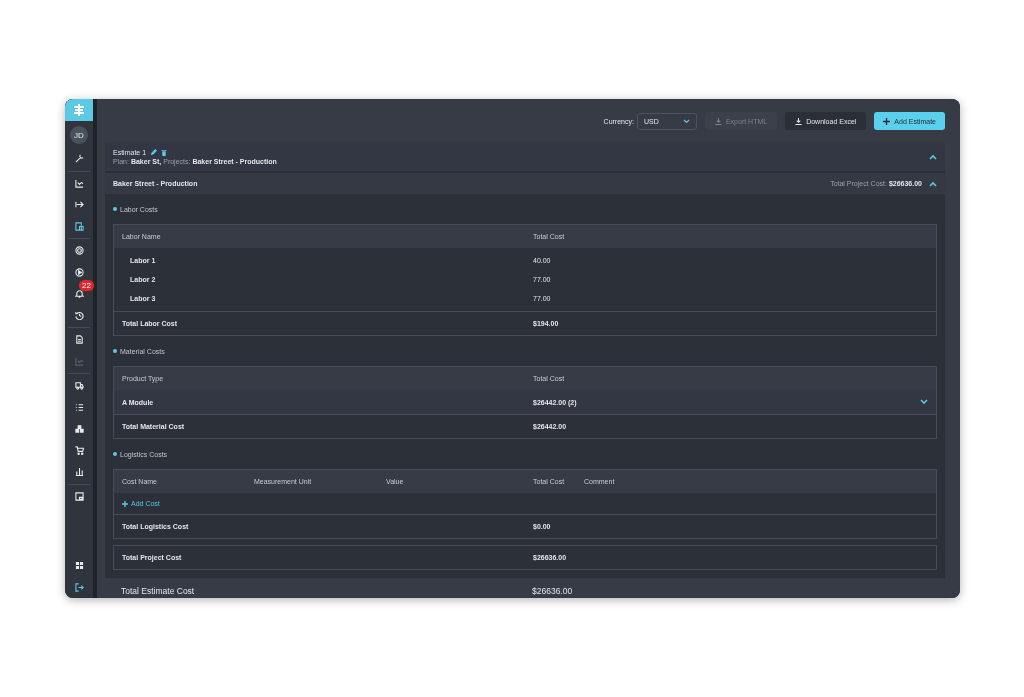 This screenshot has height=697, width=1024. Describe the element at coordinates (154, 152) in the screenshot. I see `pencil-icon` at that location.